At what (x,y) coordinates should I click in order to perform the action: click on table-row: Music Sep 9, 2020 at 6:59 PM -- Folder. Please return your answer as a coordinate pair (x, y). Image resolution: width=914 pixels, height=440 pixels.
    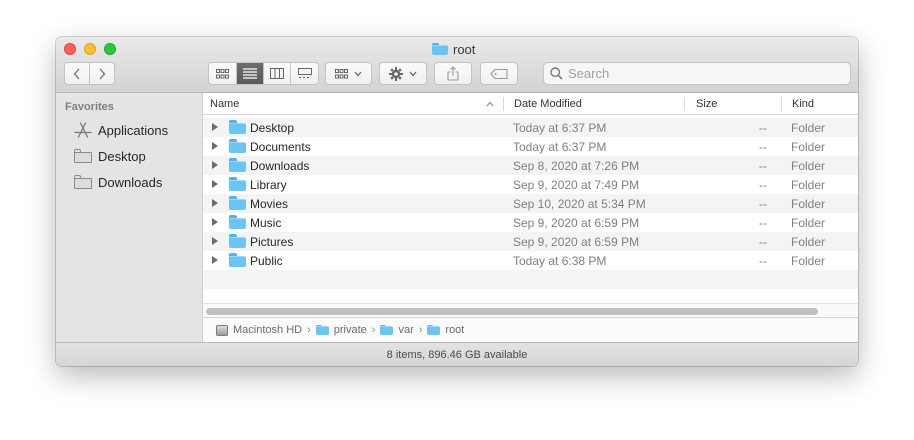
    Looking at the image, I should click on (530, 222).